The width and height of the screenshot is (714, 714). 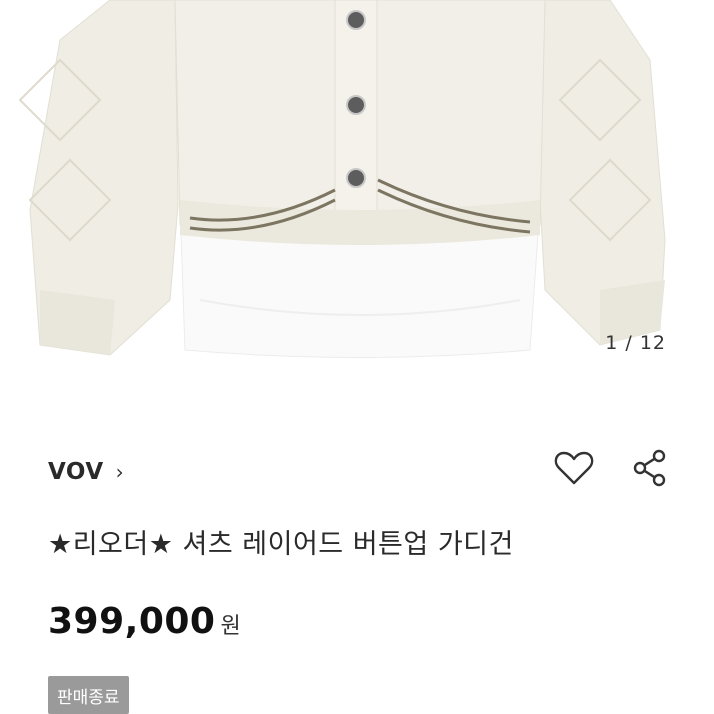 I want to click on like-button, so click(x=574, y=468).